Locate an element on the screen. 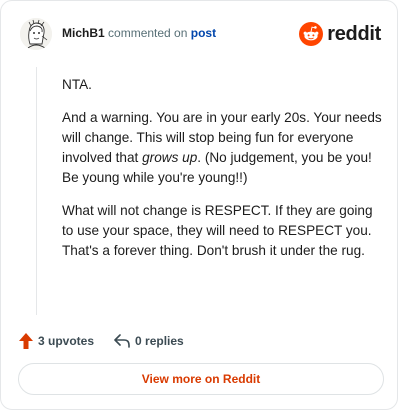 This screenshot has height=412, width=400. upvote-arrow-icon is located at coordinates (26, 341).